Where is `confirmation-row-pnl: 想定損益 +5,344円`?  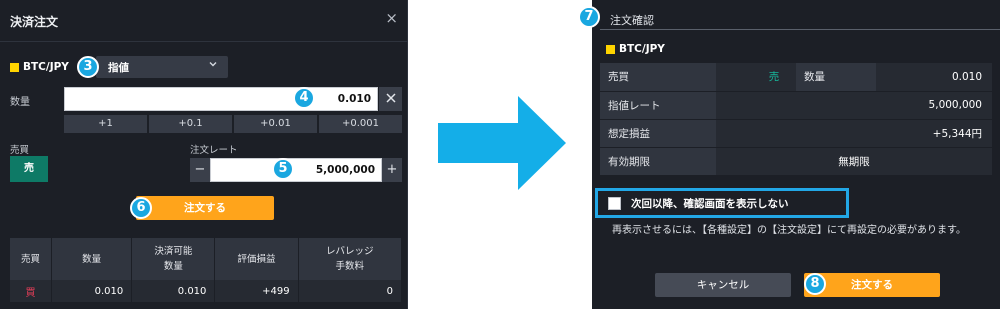
confirmation-row-pnl: 想定損益 +5,344円 is located at coordinates (796, 133).